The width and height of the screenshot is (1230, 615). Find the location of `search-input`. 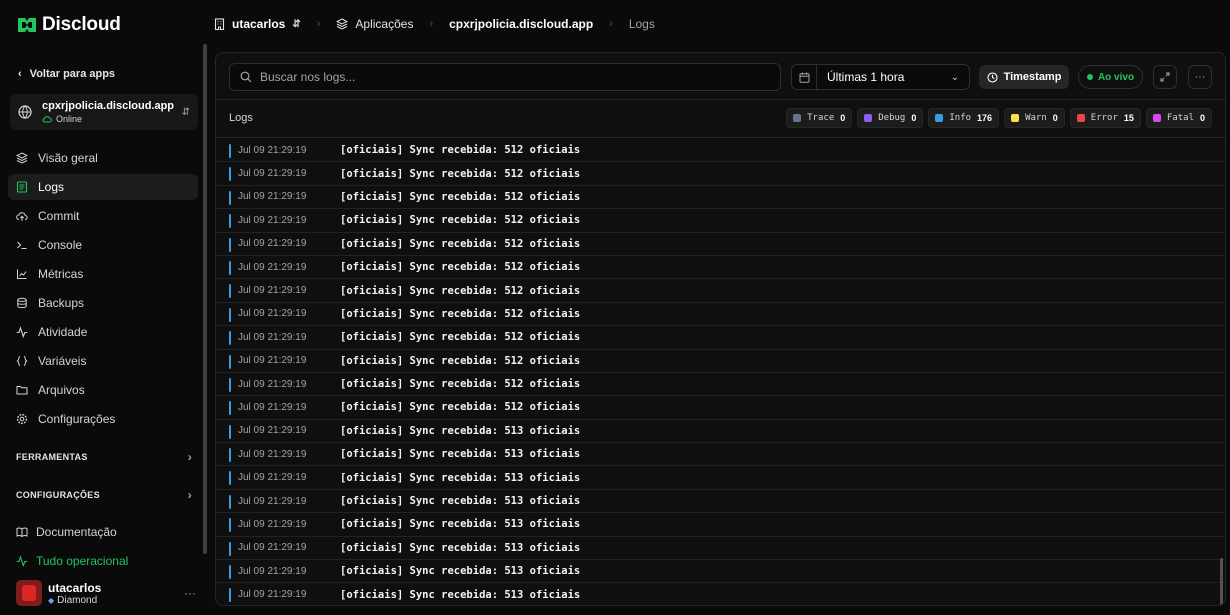

search-input is located at coordinates (510, 77).